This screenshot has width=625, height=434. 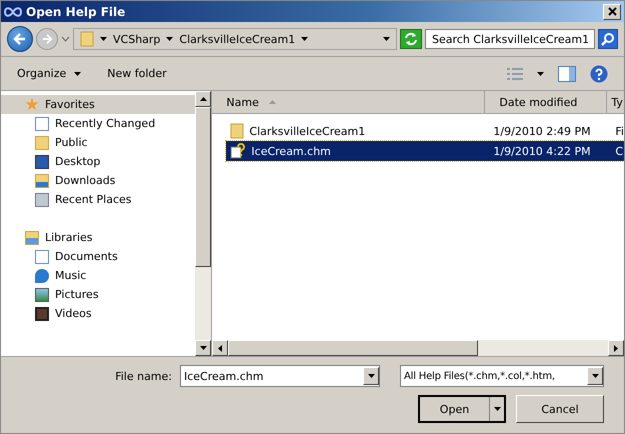 What do you see at coordinates (137, 73) in the screenshot?
I see `new-folder-button: New folder` at bounding box center [137, 73].